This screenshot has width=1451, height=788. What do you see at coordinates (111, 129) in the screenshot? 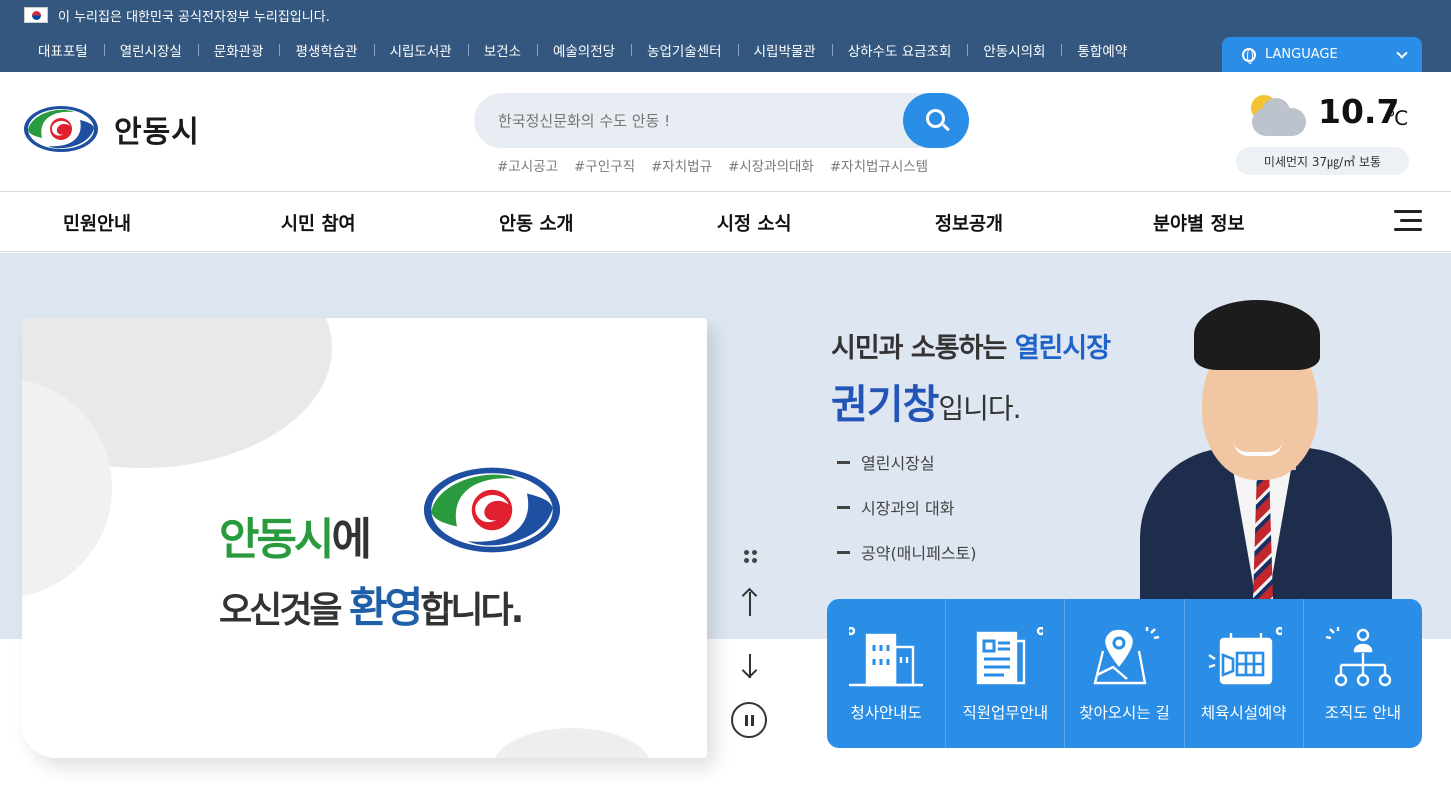
I see `site-logo: 안동시` at bounding box center [111, 129].